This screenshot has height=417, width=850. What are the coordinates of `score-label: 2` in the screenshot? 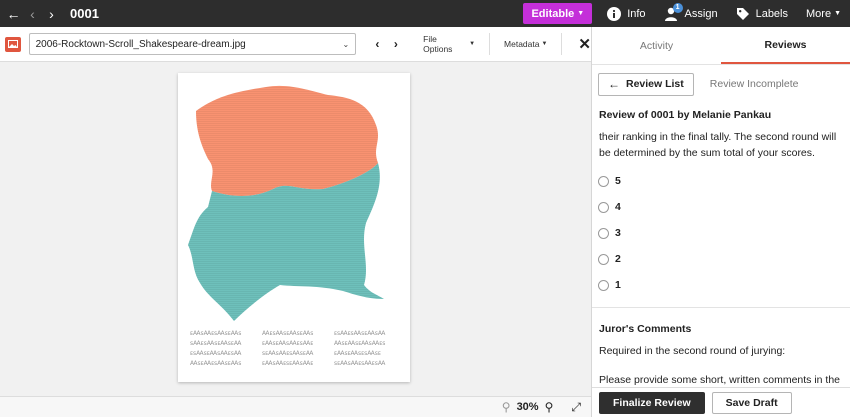 It's located at (618, 259).